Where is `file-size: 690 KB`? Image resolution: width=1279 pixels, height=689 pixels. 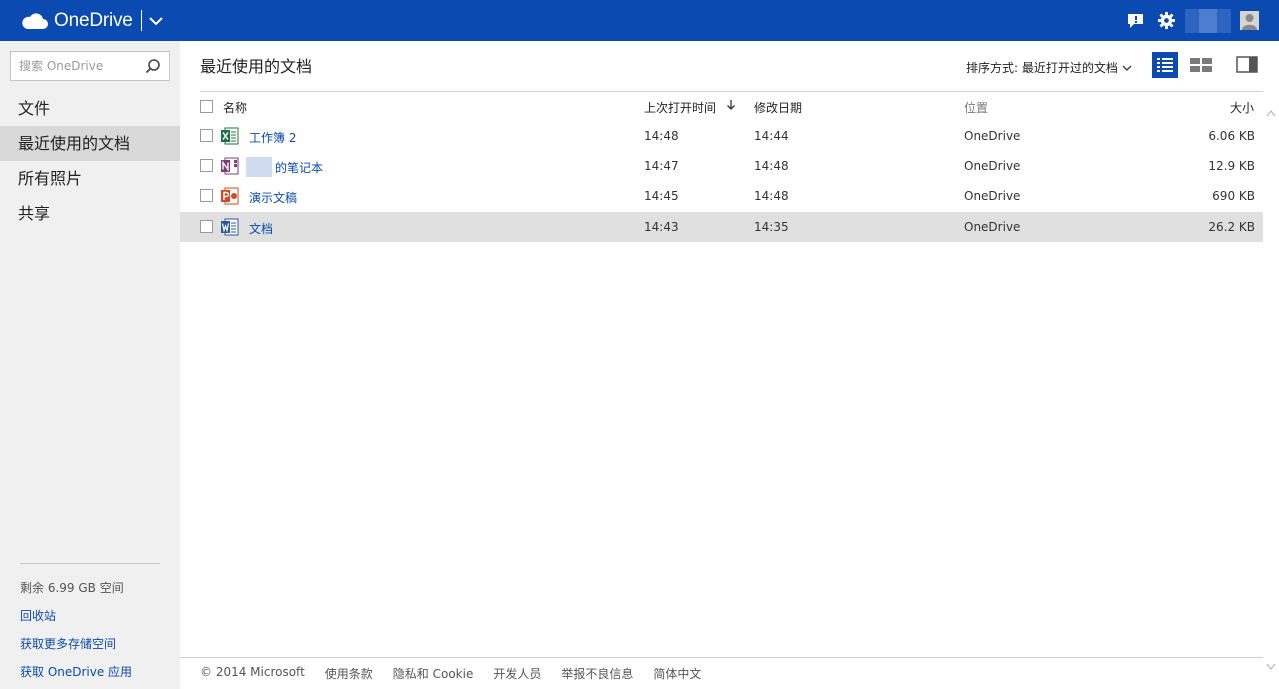
file-size: 690 KB is located at coordinates (1233, 196).